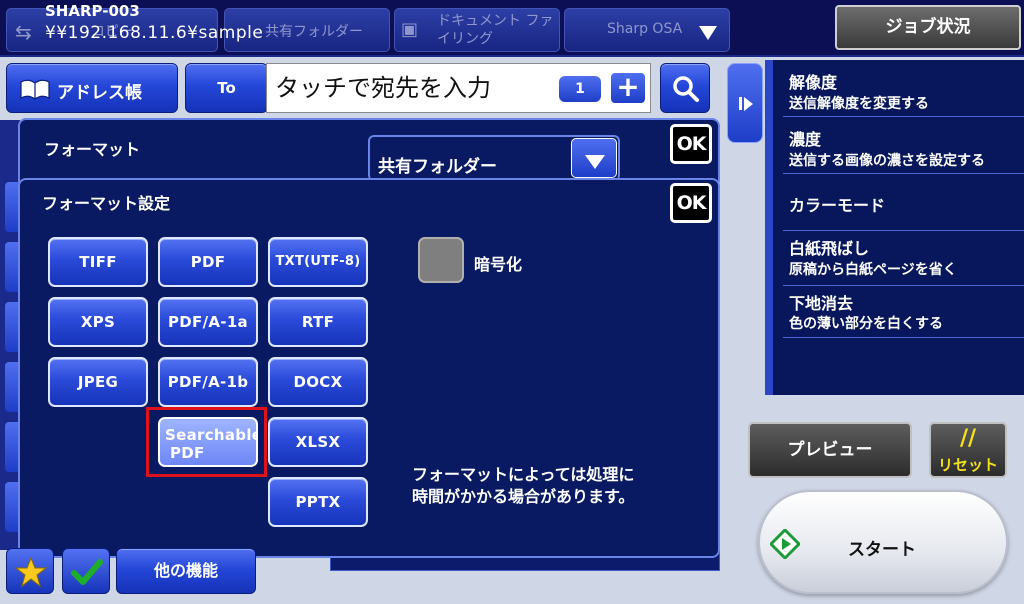  I want to click on folder-icon: ▣, so click(410, 29).